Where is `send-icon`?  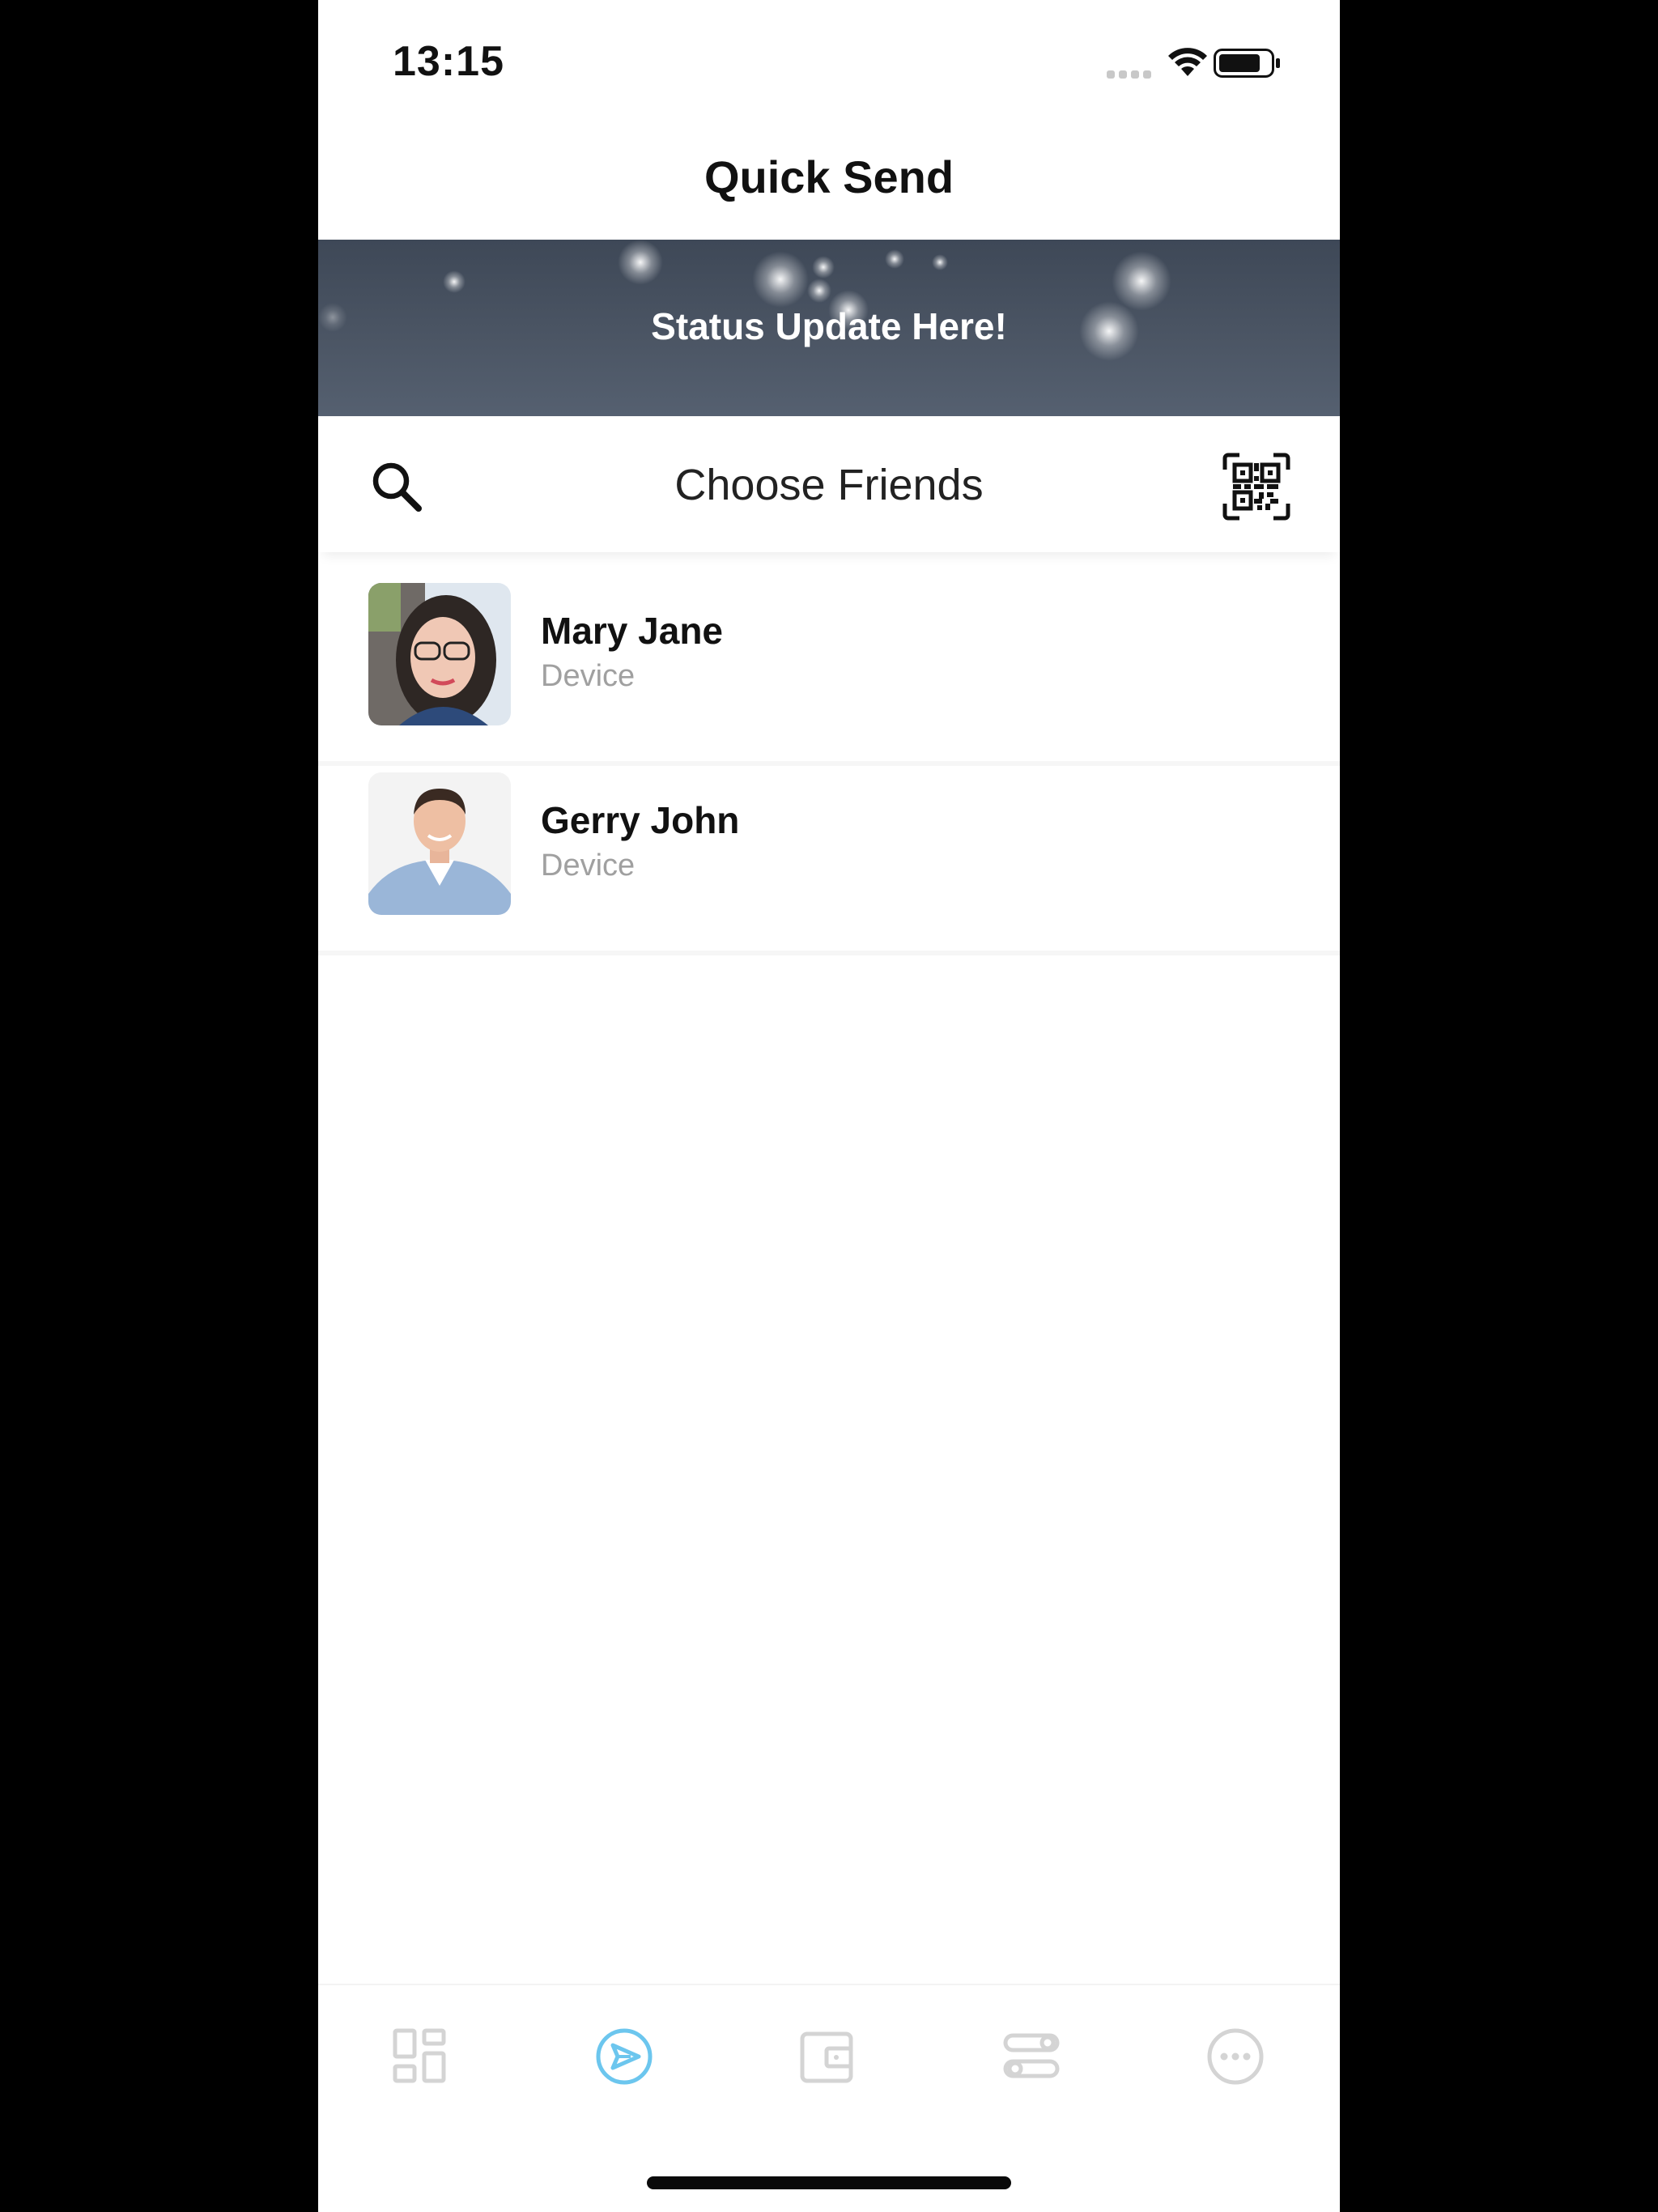 send-icon is located at coordinates (624, 2056).